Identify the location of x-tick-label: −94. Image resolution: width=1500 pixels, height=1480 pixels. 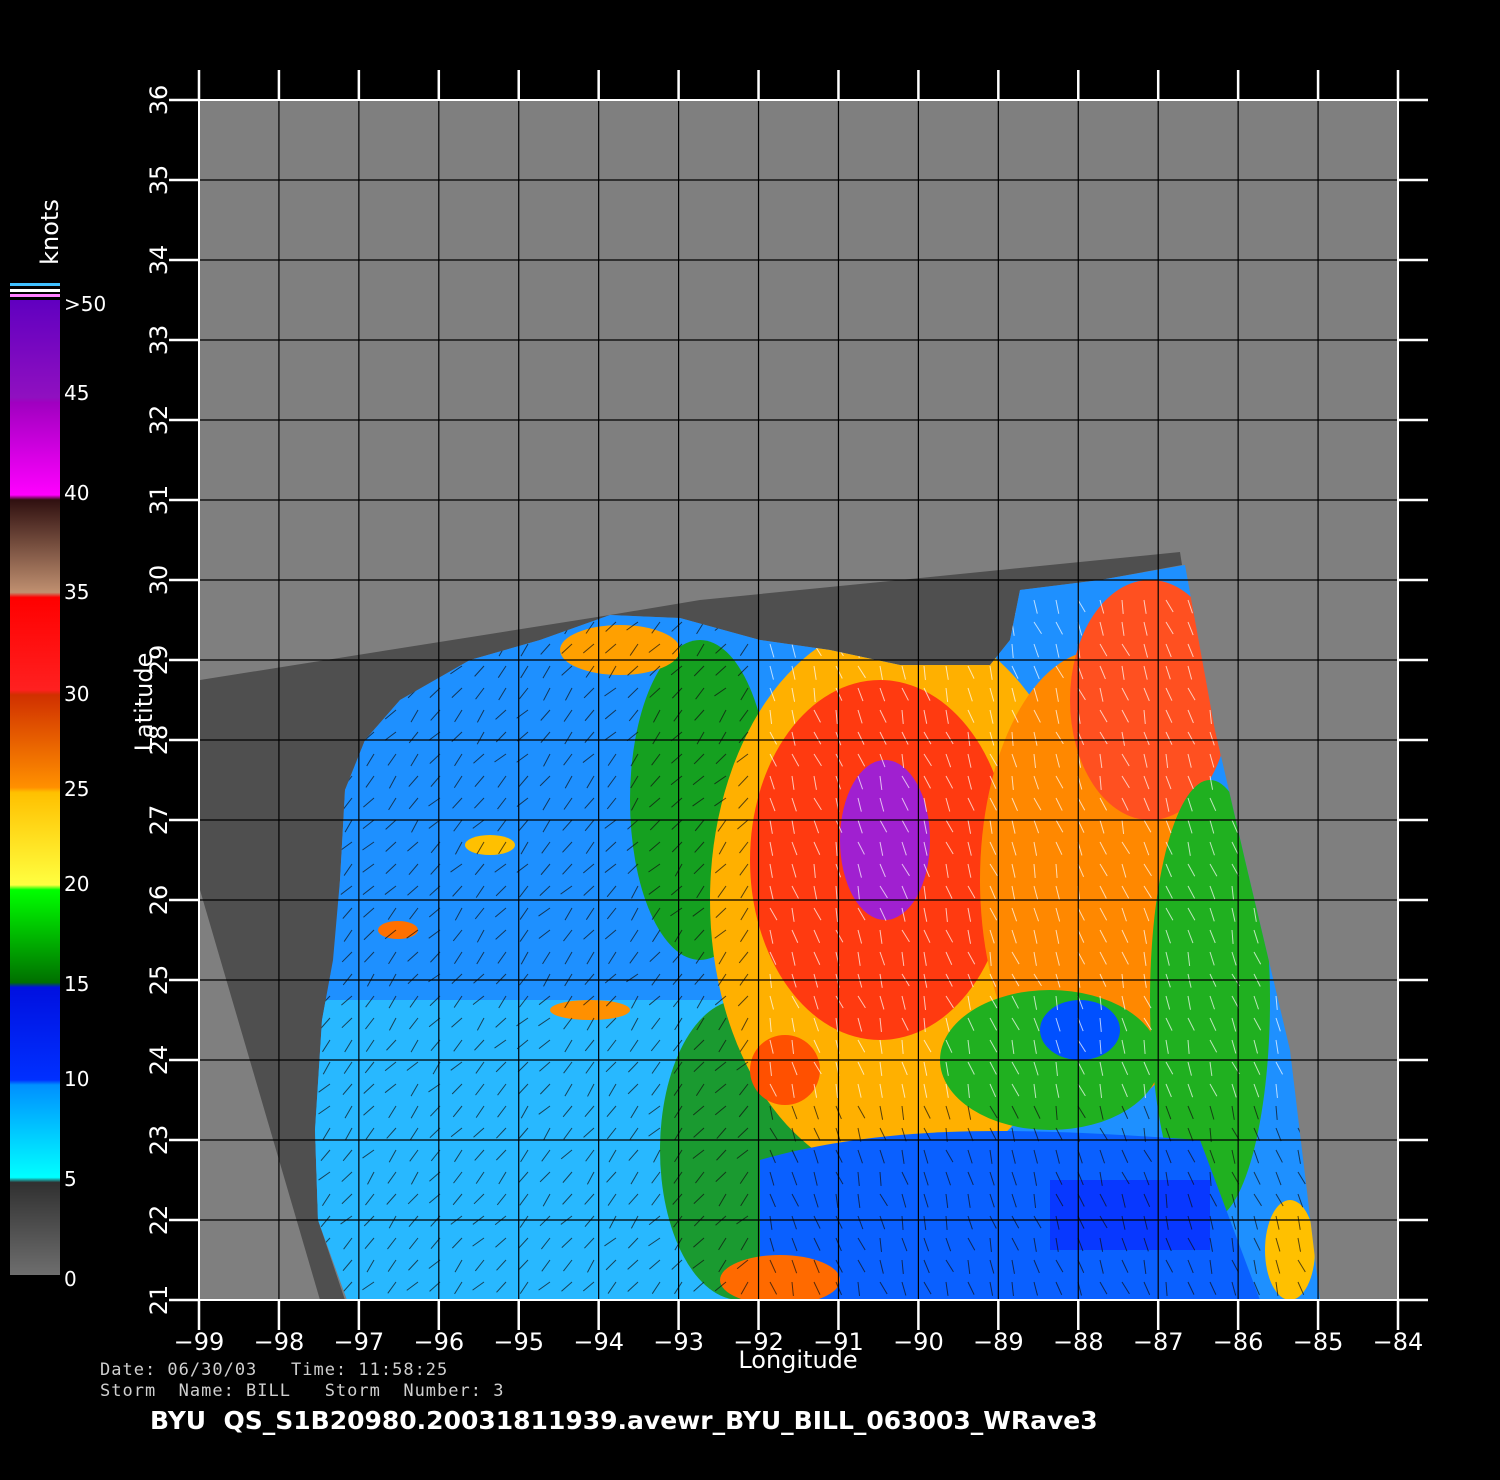
(598, 1342).